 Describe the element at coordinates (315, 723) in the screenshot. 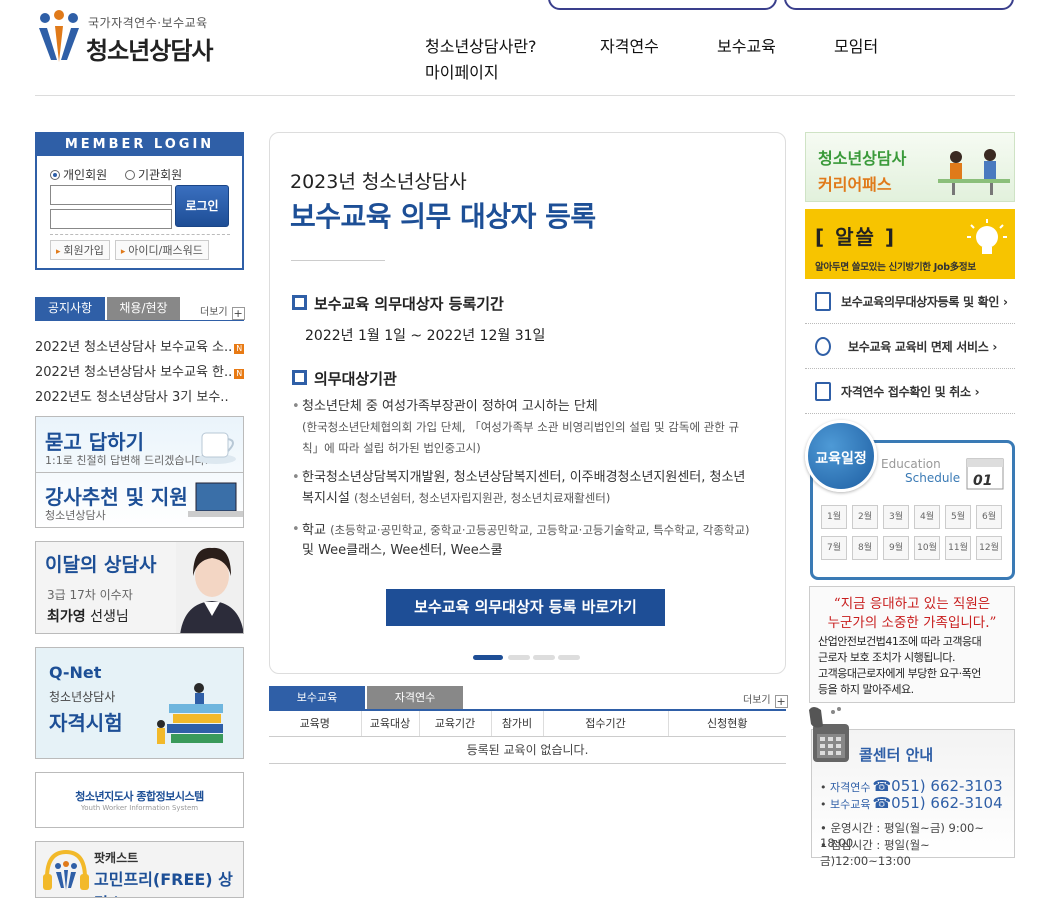

I see `col-name: 교육명` at that location.